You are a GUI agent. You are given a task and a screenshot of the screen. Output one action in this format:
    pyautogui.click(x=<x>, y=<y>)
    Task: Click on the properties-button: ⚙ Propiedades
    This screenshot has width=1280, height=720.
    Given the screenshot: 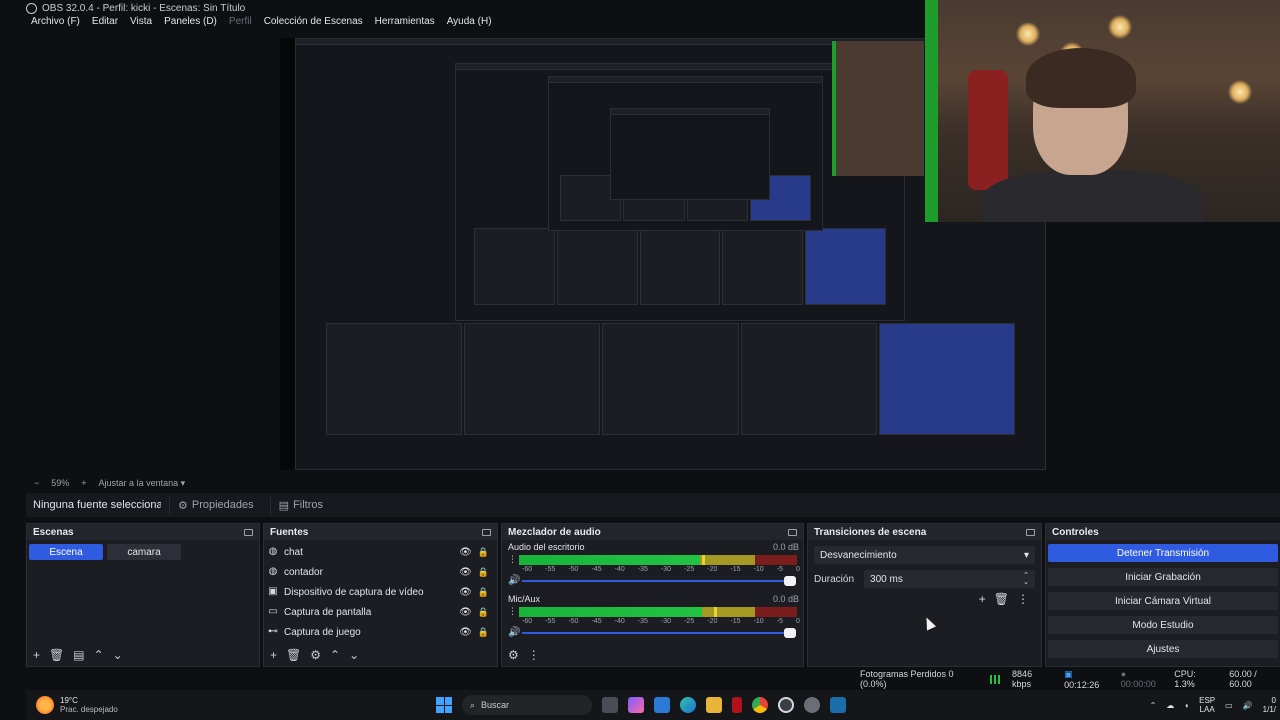 What is the action you would take?
    pyautogui.click(x=215, y=505)
    